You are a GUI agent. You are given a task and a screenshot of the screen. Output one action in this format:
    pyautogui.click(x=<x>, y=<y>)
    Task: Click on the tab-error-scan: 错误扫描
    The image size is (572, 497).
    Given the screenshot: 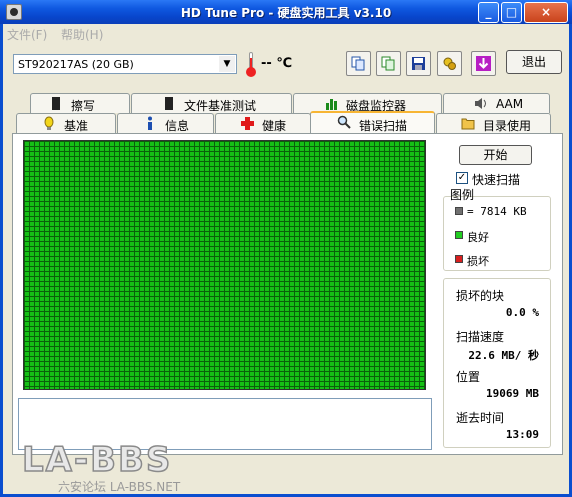 What is the action you would take?
    pyautogui.click(x=372, y=122)
    